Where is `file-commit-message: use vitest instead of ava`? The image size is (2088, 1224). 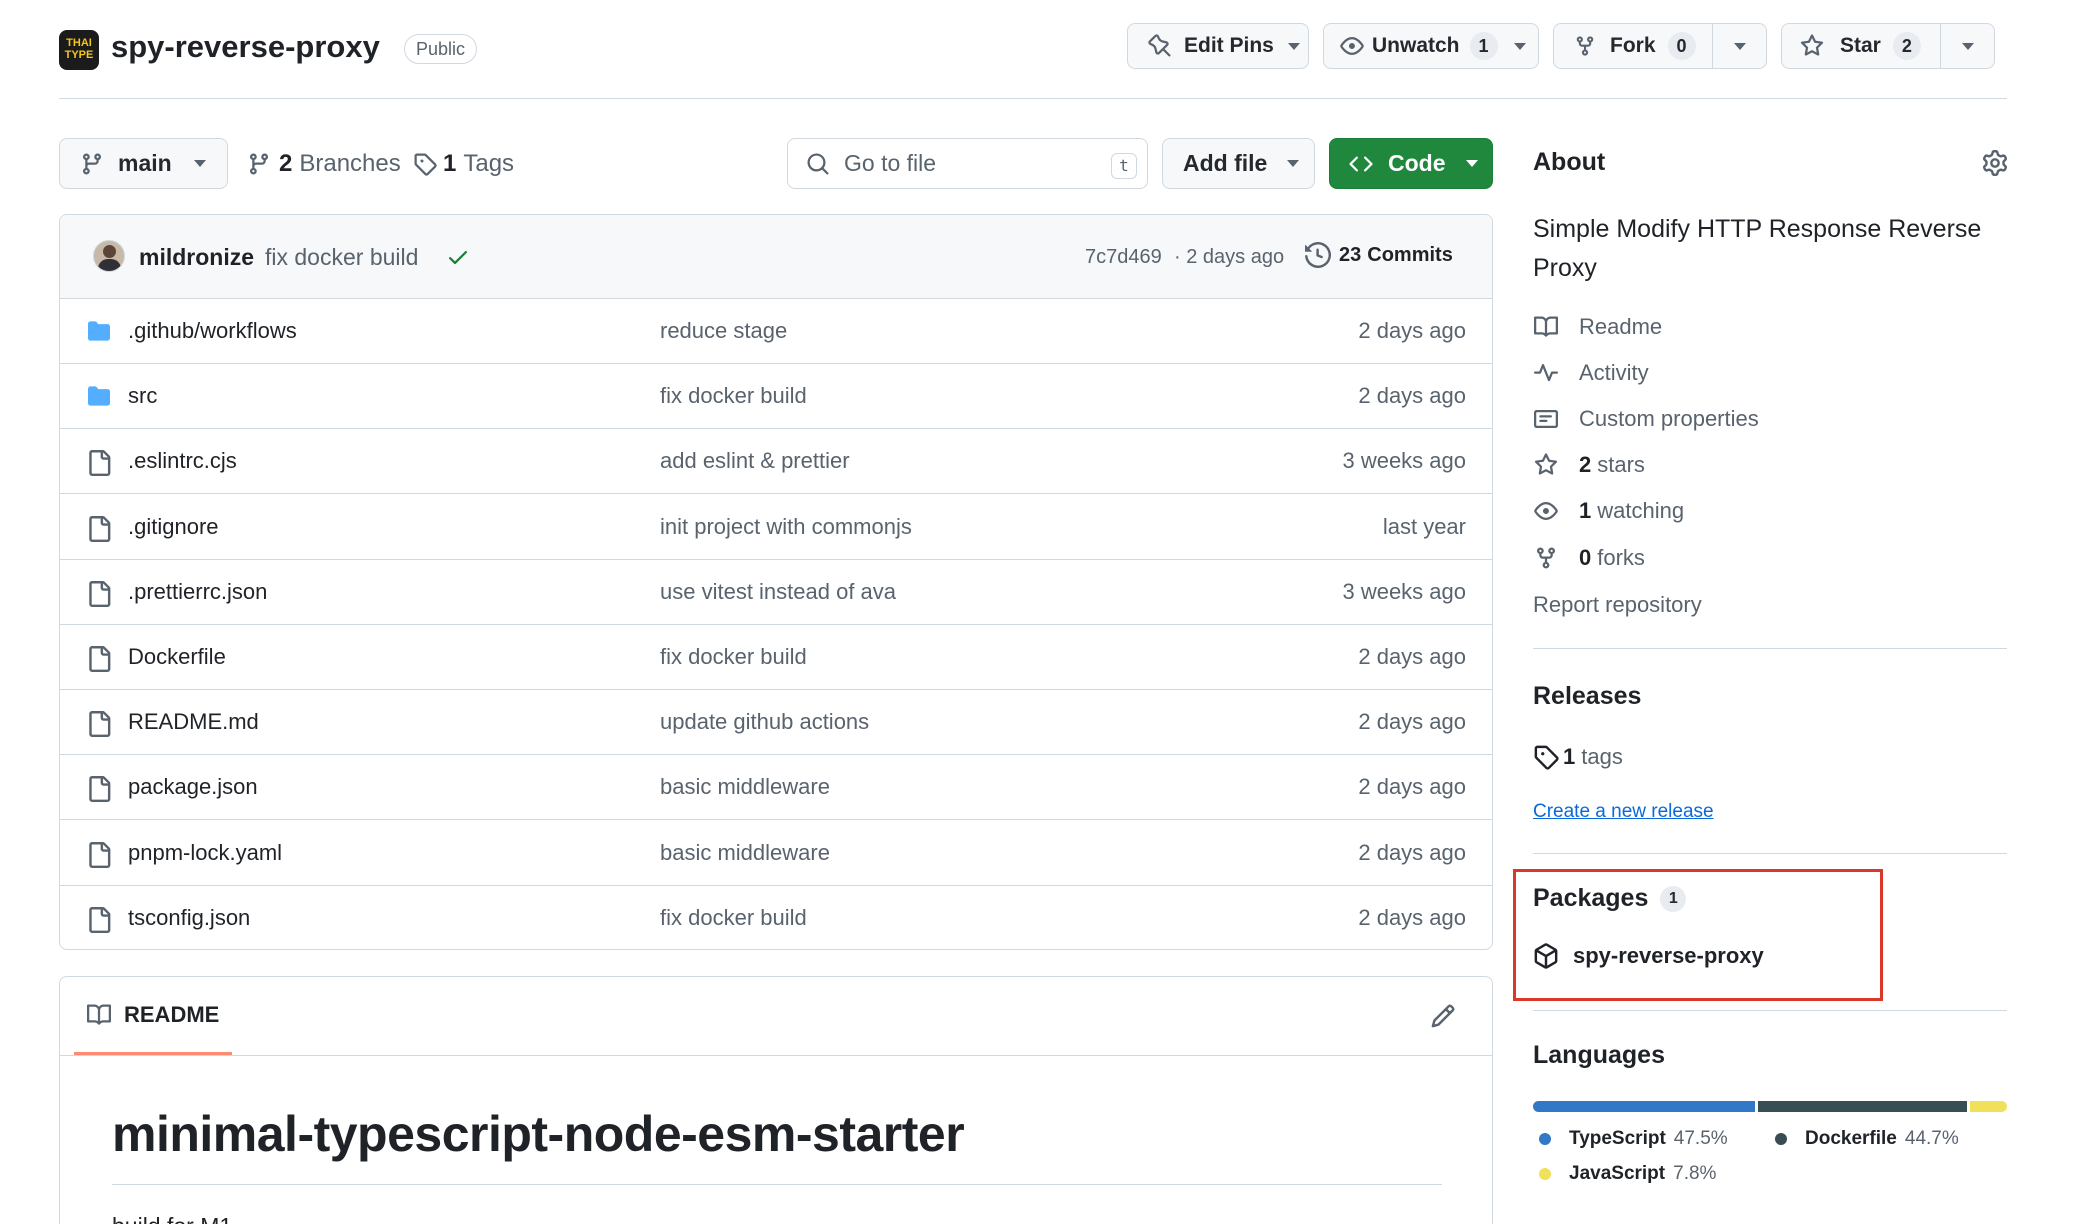
file-commit-message: use vitest instead of ava is located at coordinates (778, 592).